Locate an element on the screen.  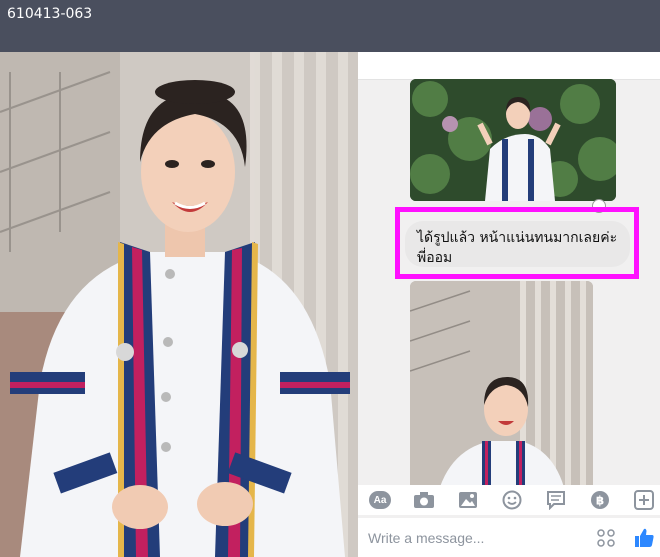
aa-label: Aa is located at coordinates (380, 500).